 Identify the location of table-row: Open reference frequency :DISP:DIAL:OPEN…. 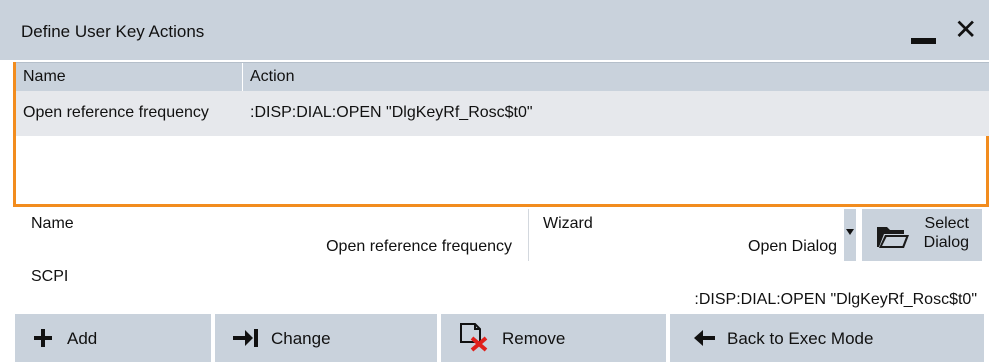
(502, 113).